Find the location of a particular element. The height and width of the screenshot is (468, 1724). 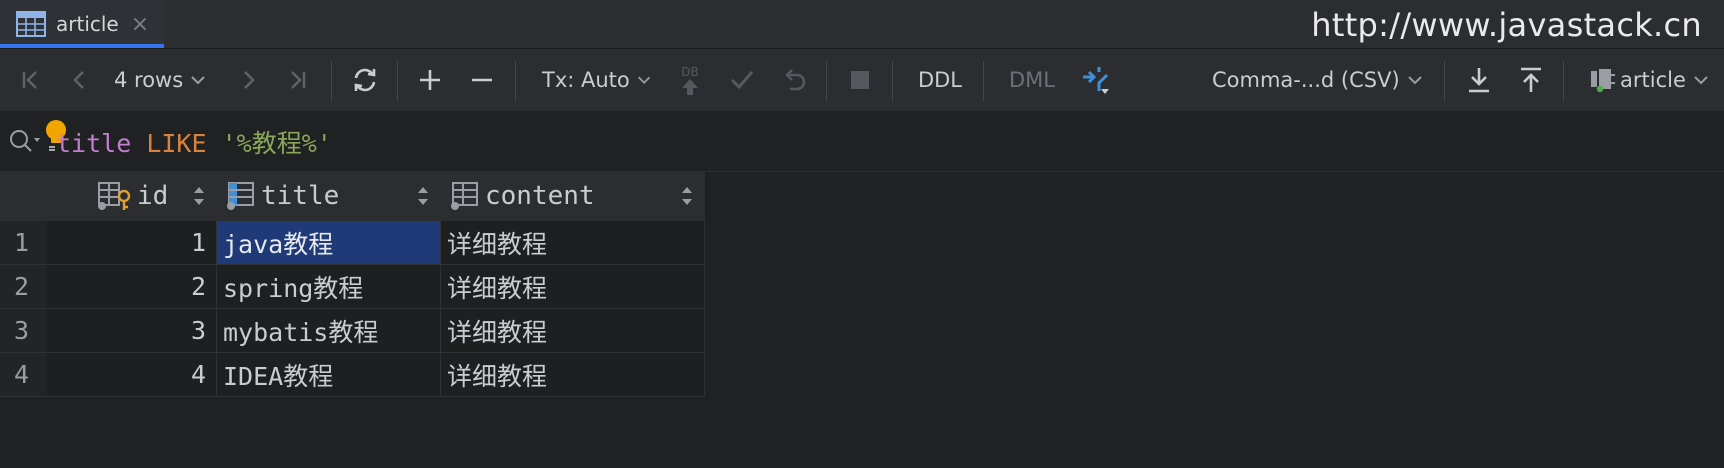

table-icon is located at coordinates (31, 24).